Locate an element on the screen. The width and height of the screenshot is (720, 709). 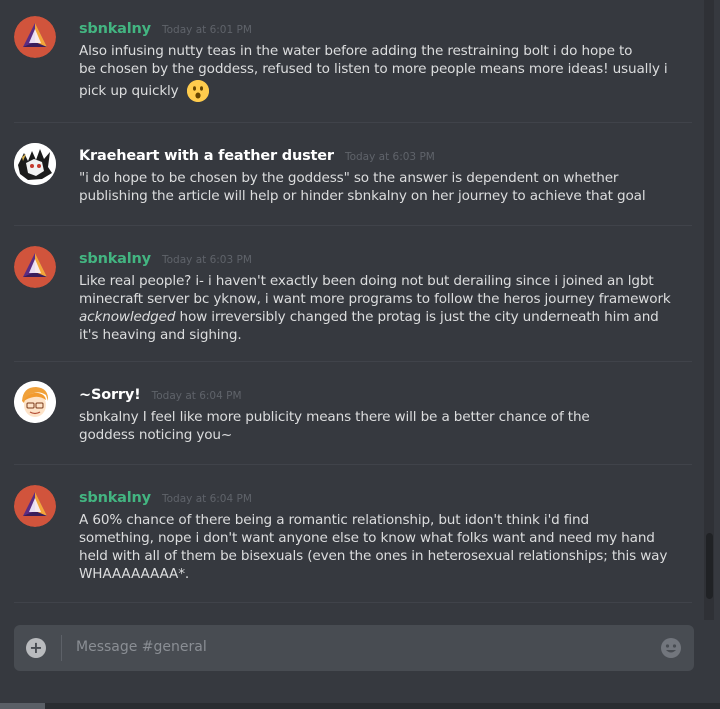
author-name: ~Sorry! is located at coordinates (110, 395).